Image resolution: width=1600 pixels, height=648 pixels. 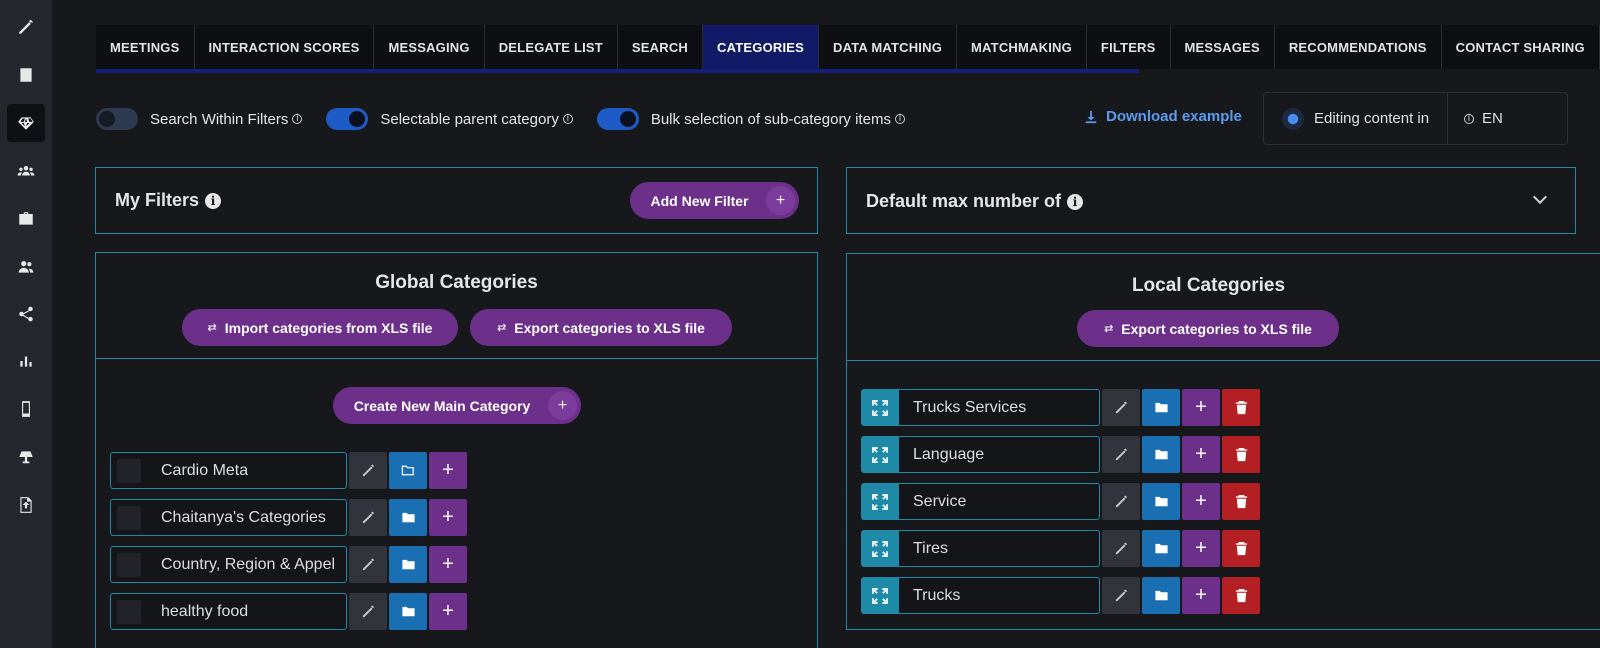 I want to click on upload-file-icon, so click(x=26, y=505).